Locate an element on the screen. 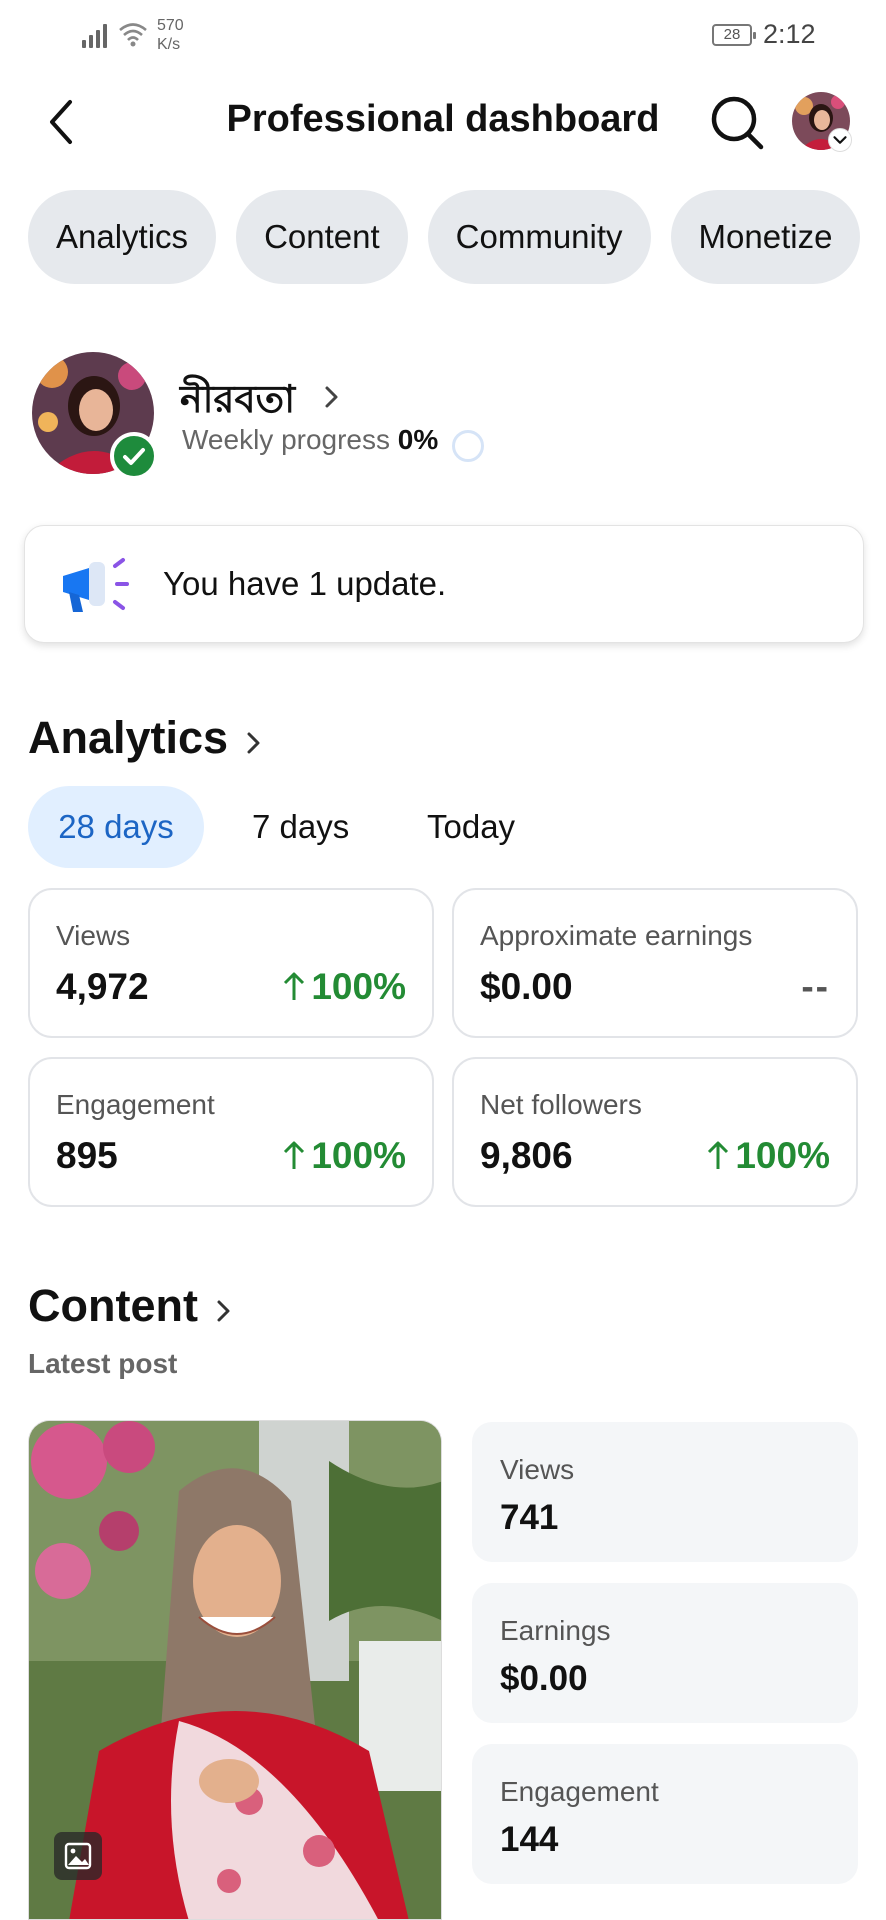 Image resolution: width=886 pixels, height=1920 pixels. metric-value: $0.00 is located at coordinates (526, 986).